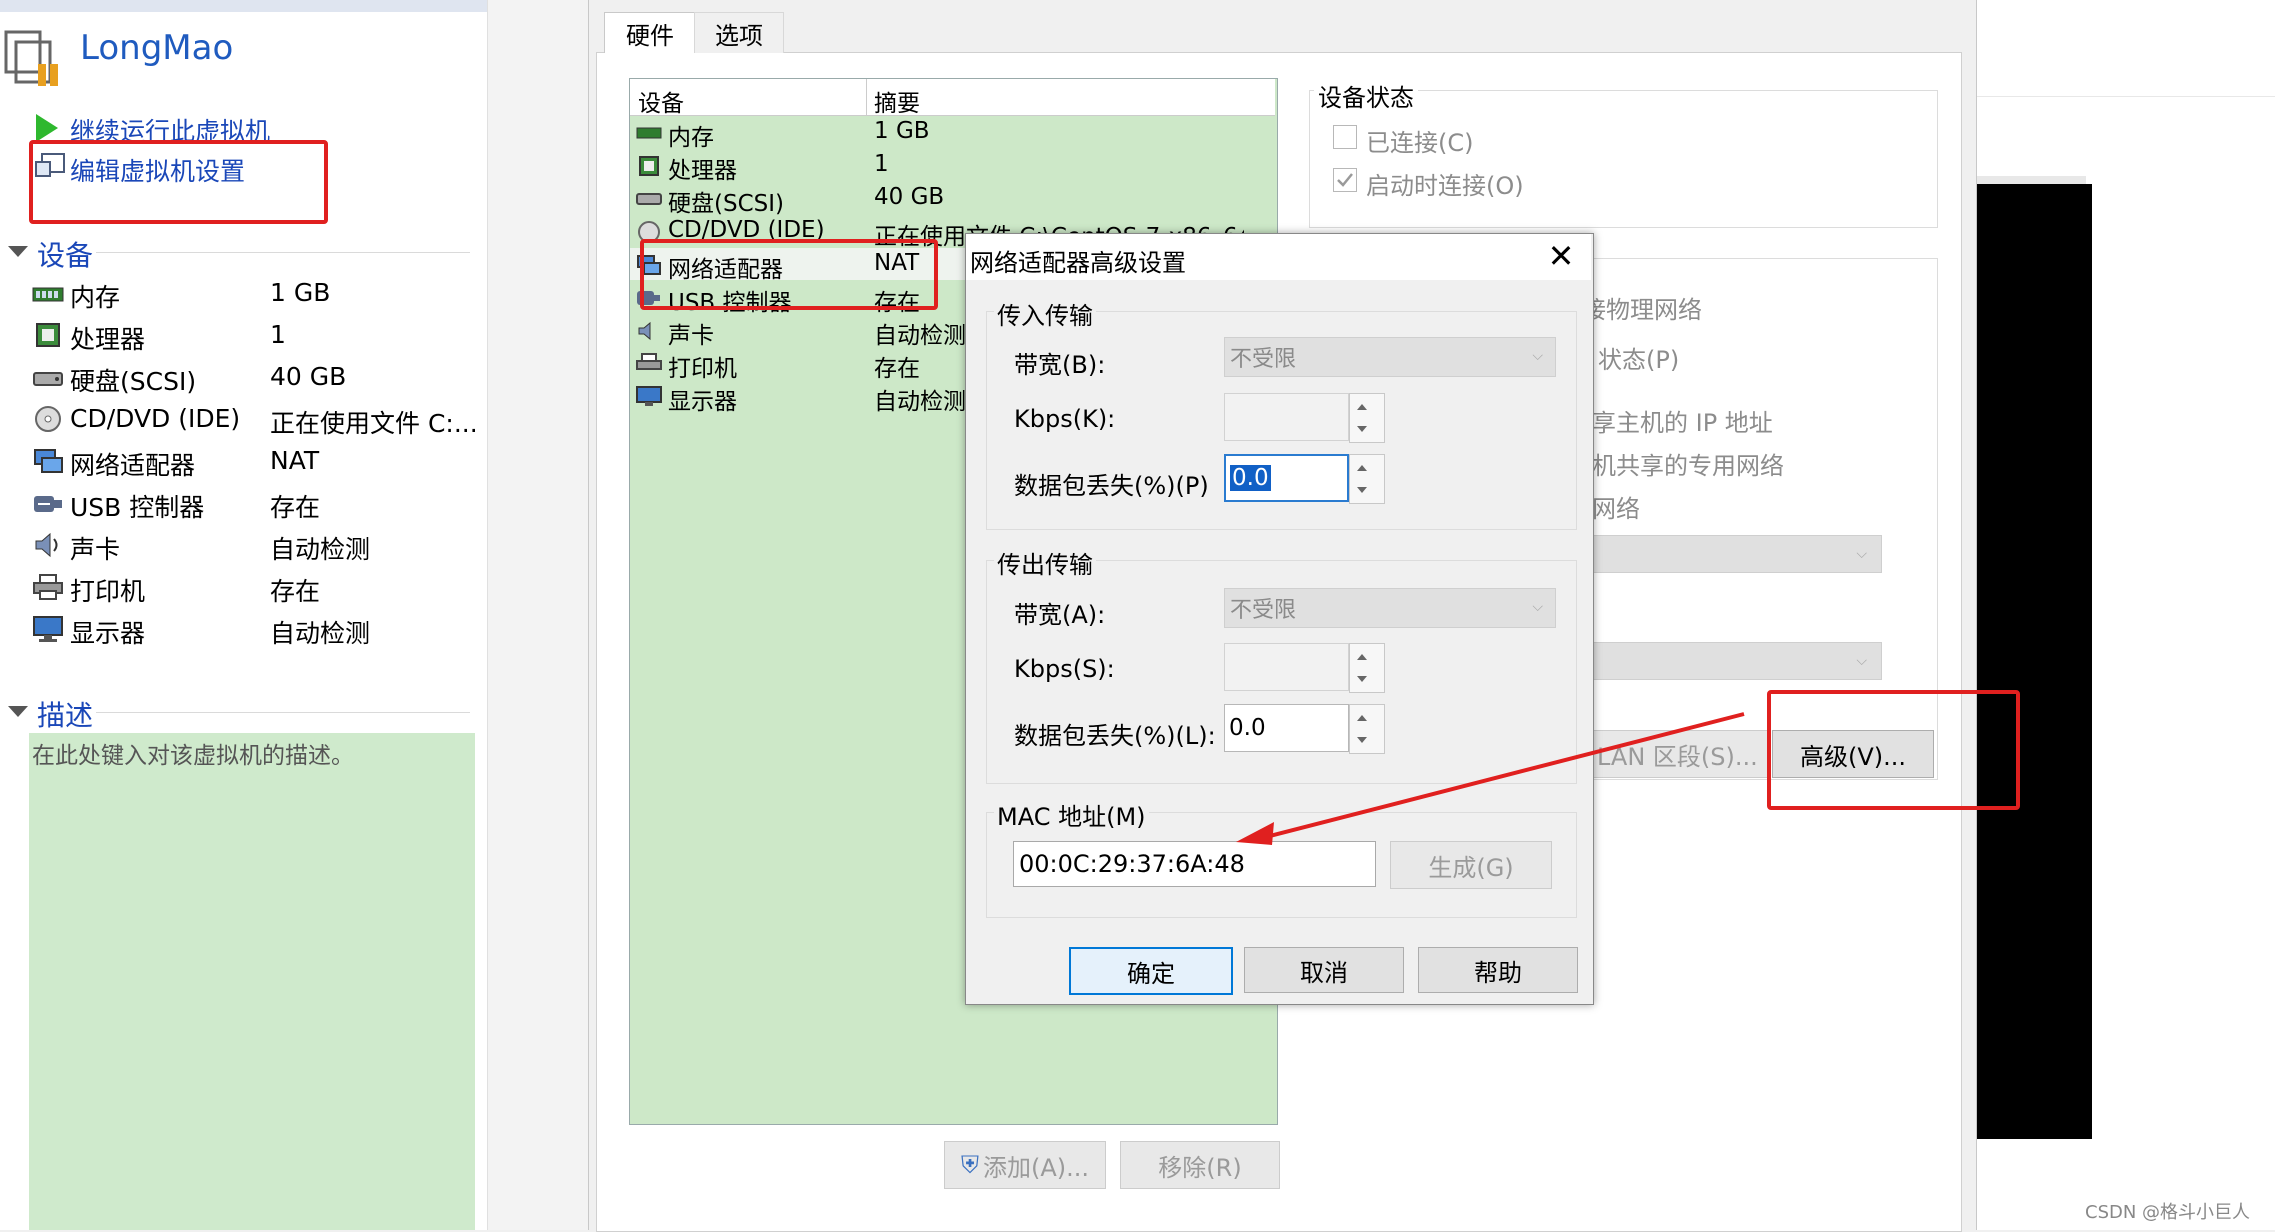 This screenshot has width=2275, height=1232. Describe the element at coordinates (1045, 313) in the screenshot. I see `incoming-transfer-title: 传入传输` at that location.